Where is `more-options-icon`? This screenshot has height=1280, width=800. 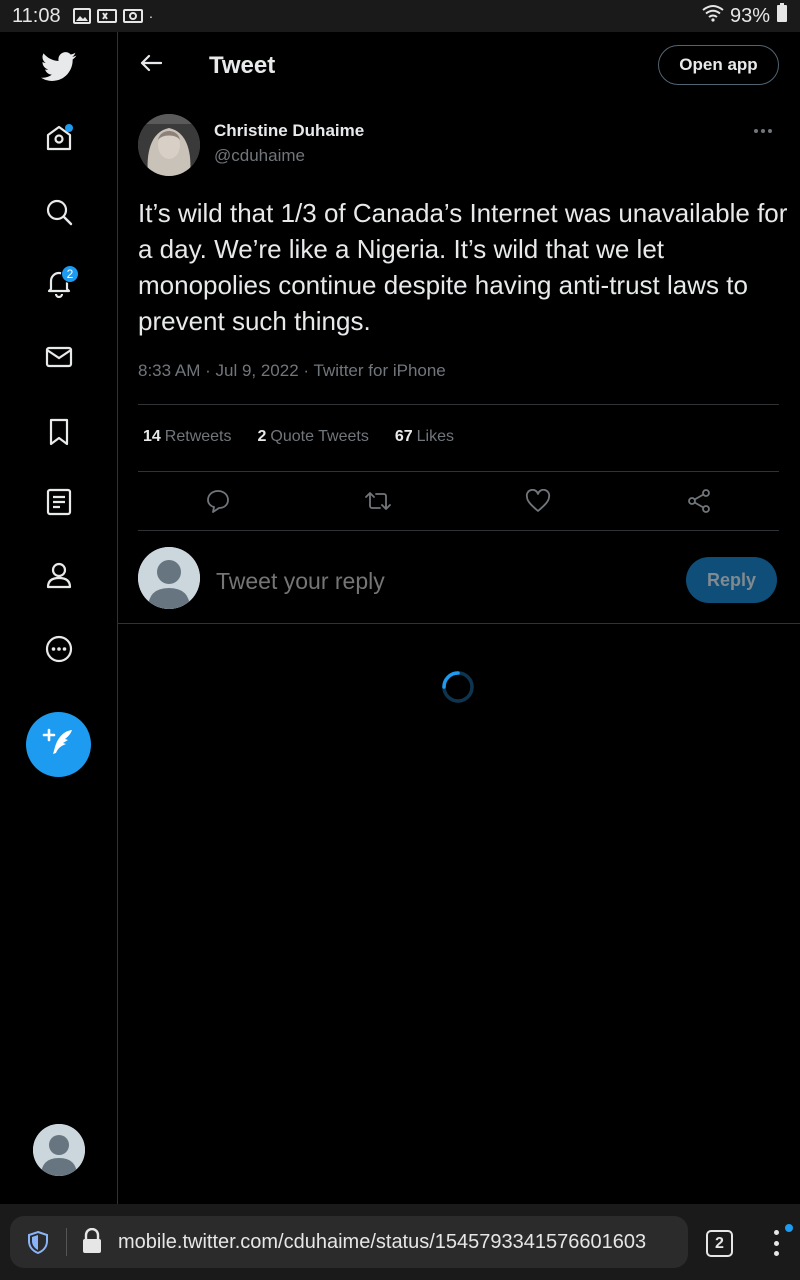
more-options-icon is located at coordinates (763, 131).